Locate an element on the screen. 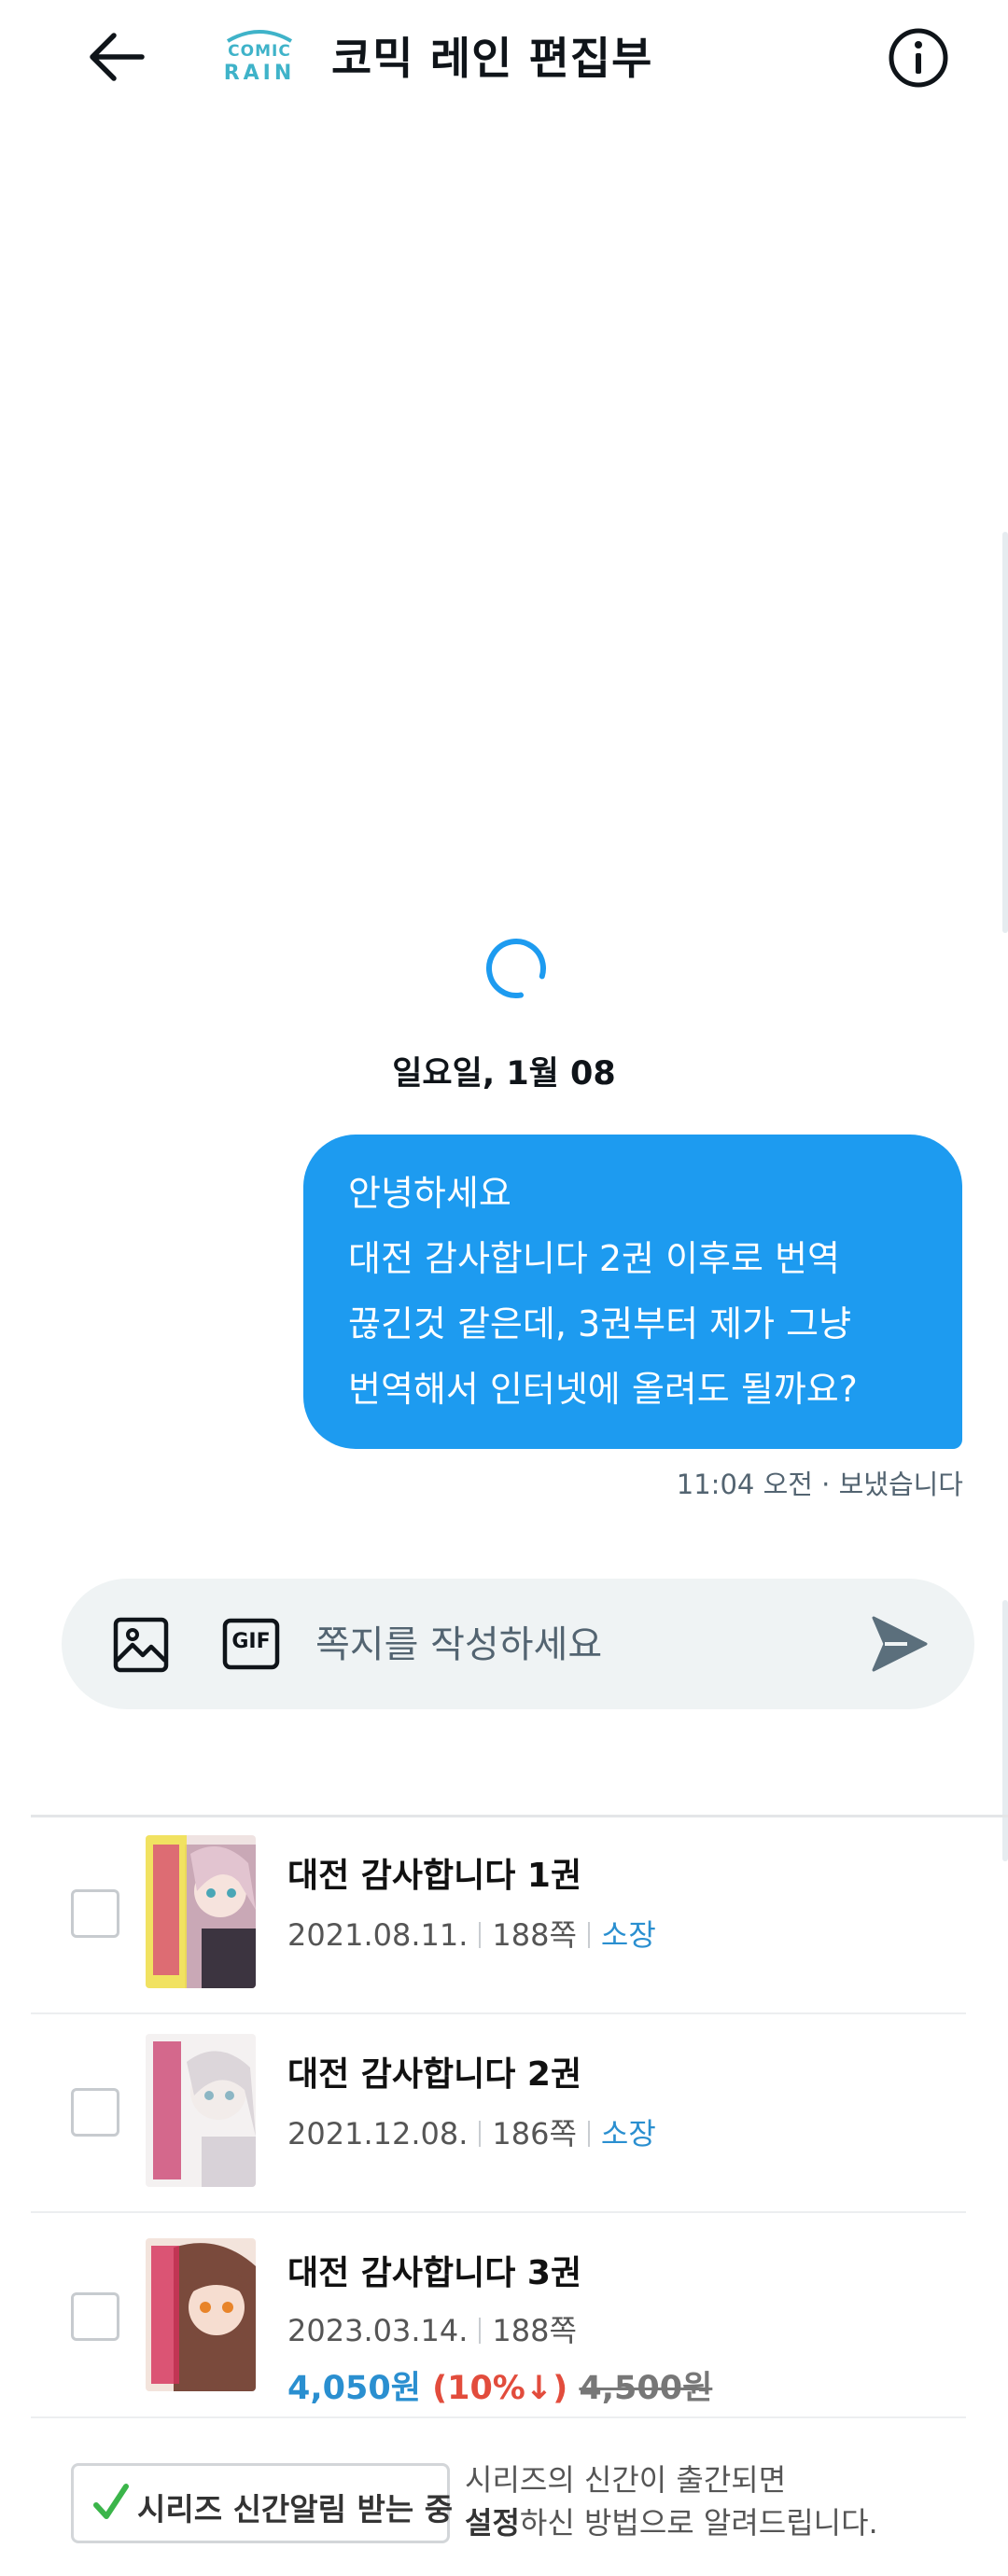  send-button is located at coordinates (900, 1644).